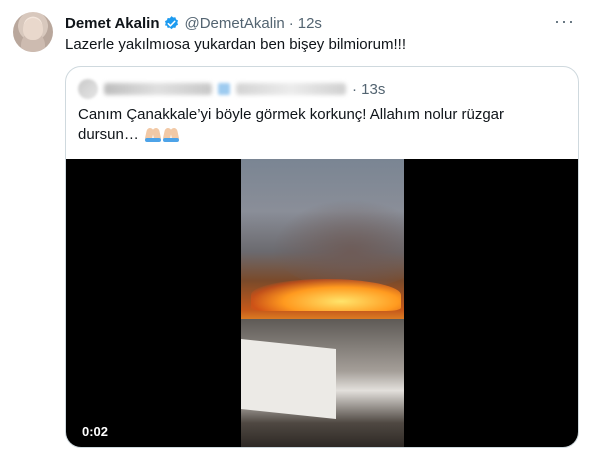 This screenshot has height=450, width=591. Describe the element at coordinates (88, 89) in the screenshot. I see `quoted-avatar` at that location.